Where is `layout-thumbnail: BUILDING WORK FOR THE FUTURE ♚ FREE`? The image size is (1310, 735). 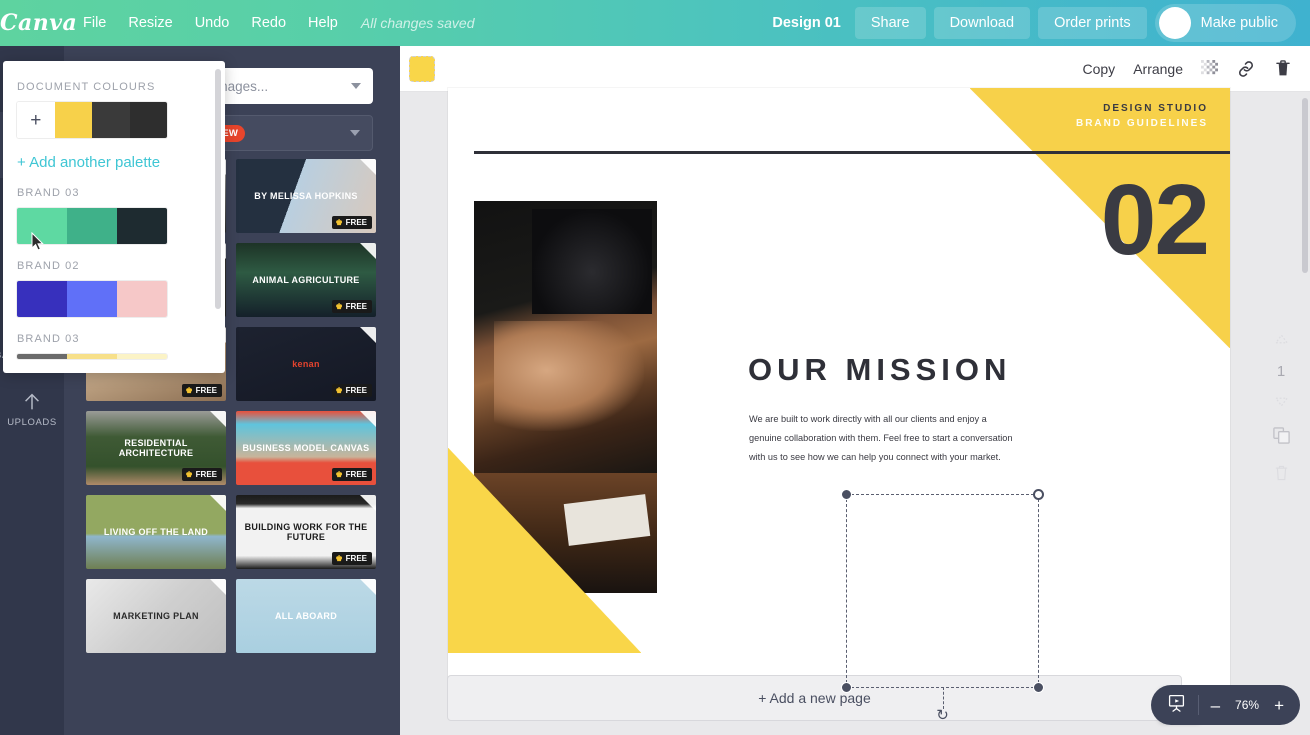
layout-thumbnail: BUILDING WORK FOR THE FUTURE ♚ FREE is located at coordinates (306, 532).